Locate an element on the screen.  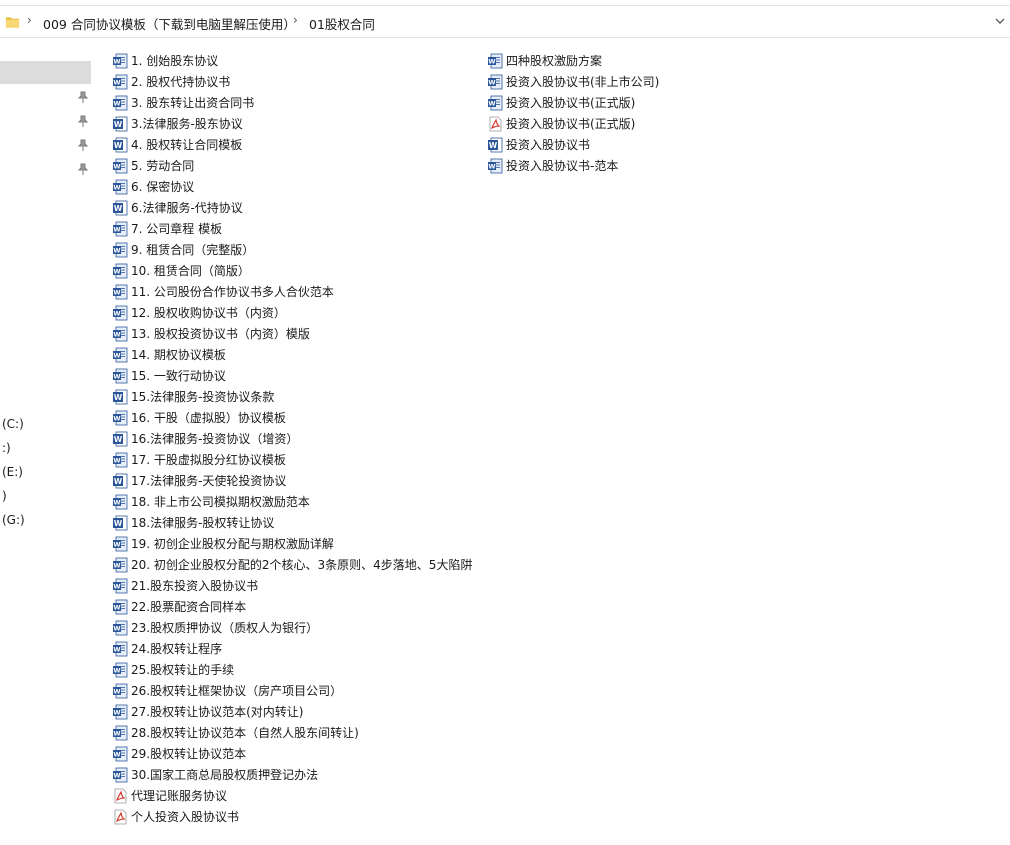
file-item: 代理记账服务协议 is located at coordinates (169, 796).